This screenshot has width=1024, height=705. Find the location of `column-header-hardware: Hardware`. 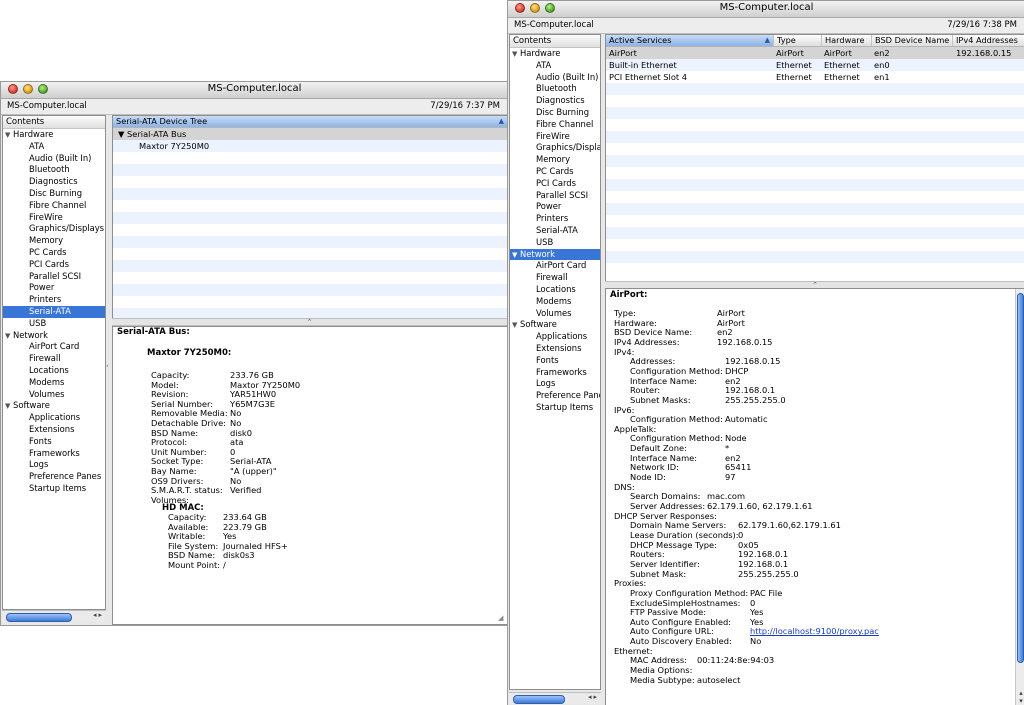

column-header-hardware: Hardware is located at coordinates (847, 40).